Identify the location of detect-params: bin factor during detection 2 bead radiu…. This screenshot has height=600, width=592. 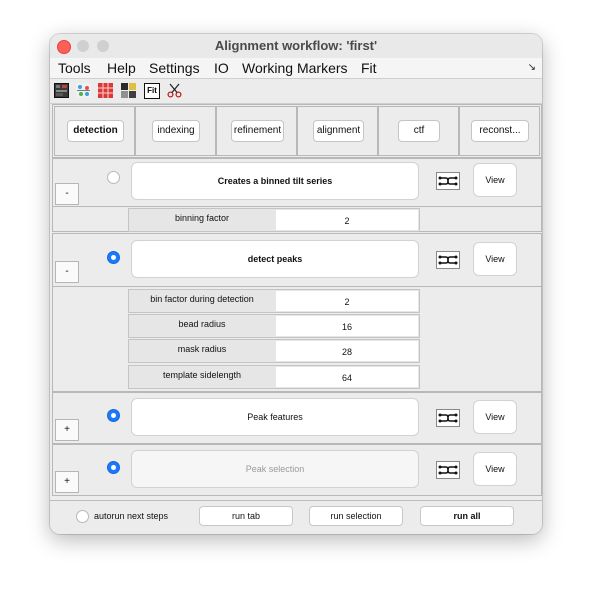
(297, 339).